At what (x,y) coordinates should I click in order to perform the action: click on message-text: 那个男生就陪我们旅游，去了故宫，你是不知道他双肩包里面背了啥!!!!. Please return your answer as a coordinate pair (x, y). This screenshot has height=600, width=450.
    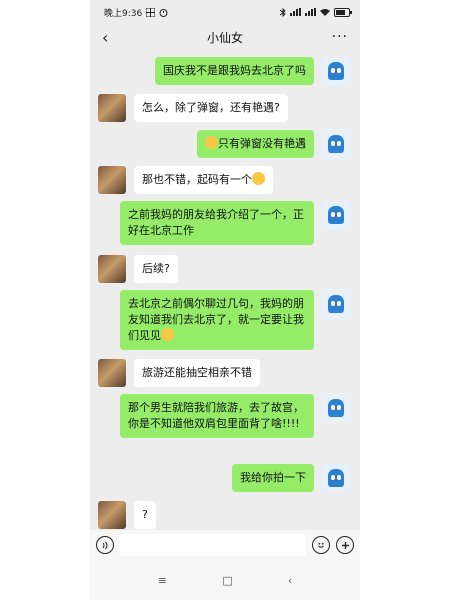
    Looking at the image, I should click on (216, 415).